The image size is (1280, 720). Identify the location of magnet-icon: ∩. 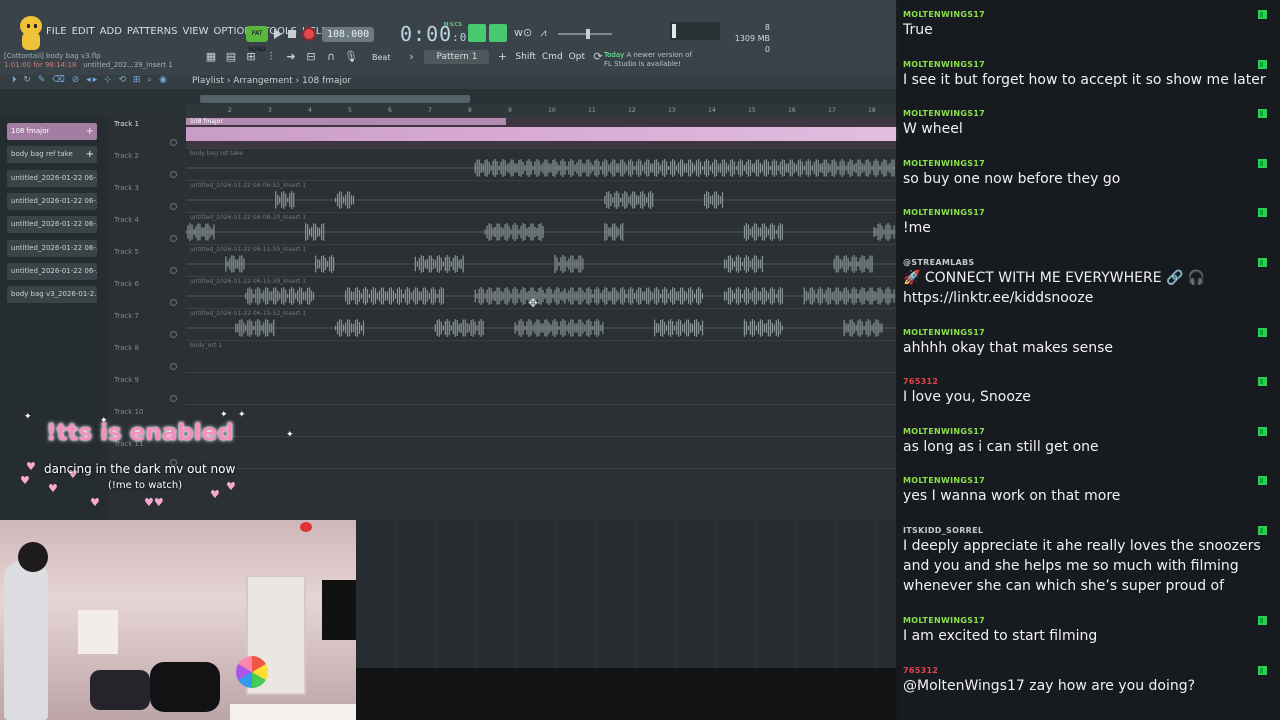
(331, 57).